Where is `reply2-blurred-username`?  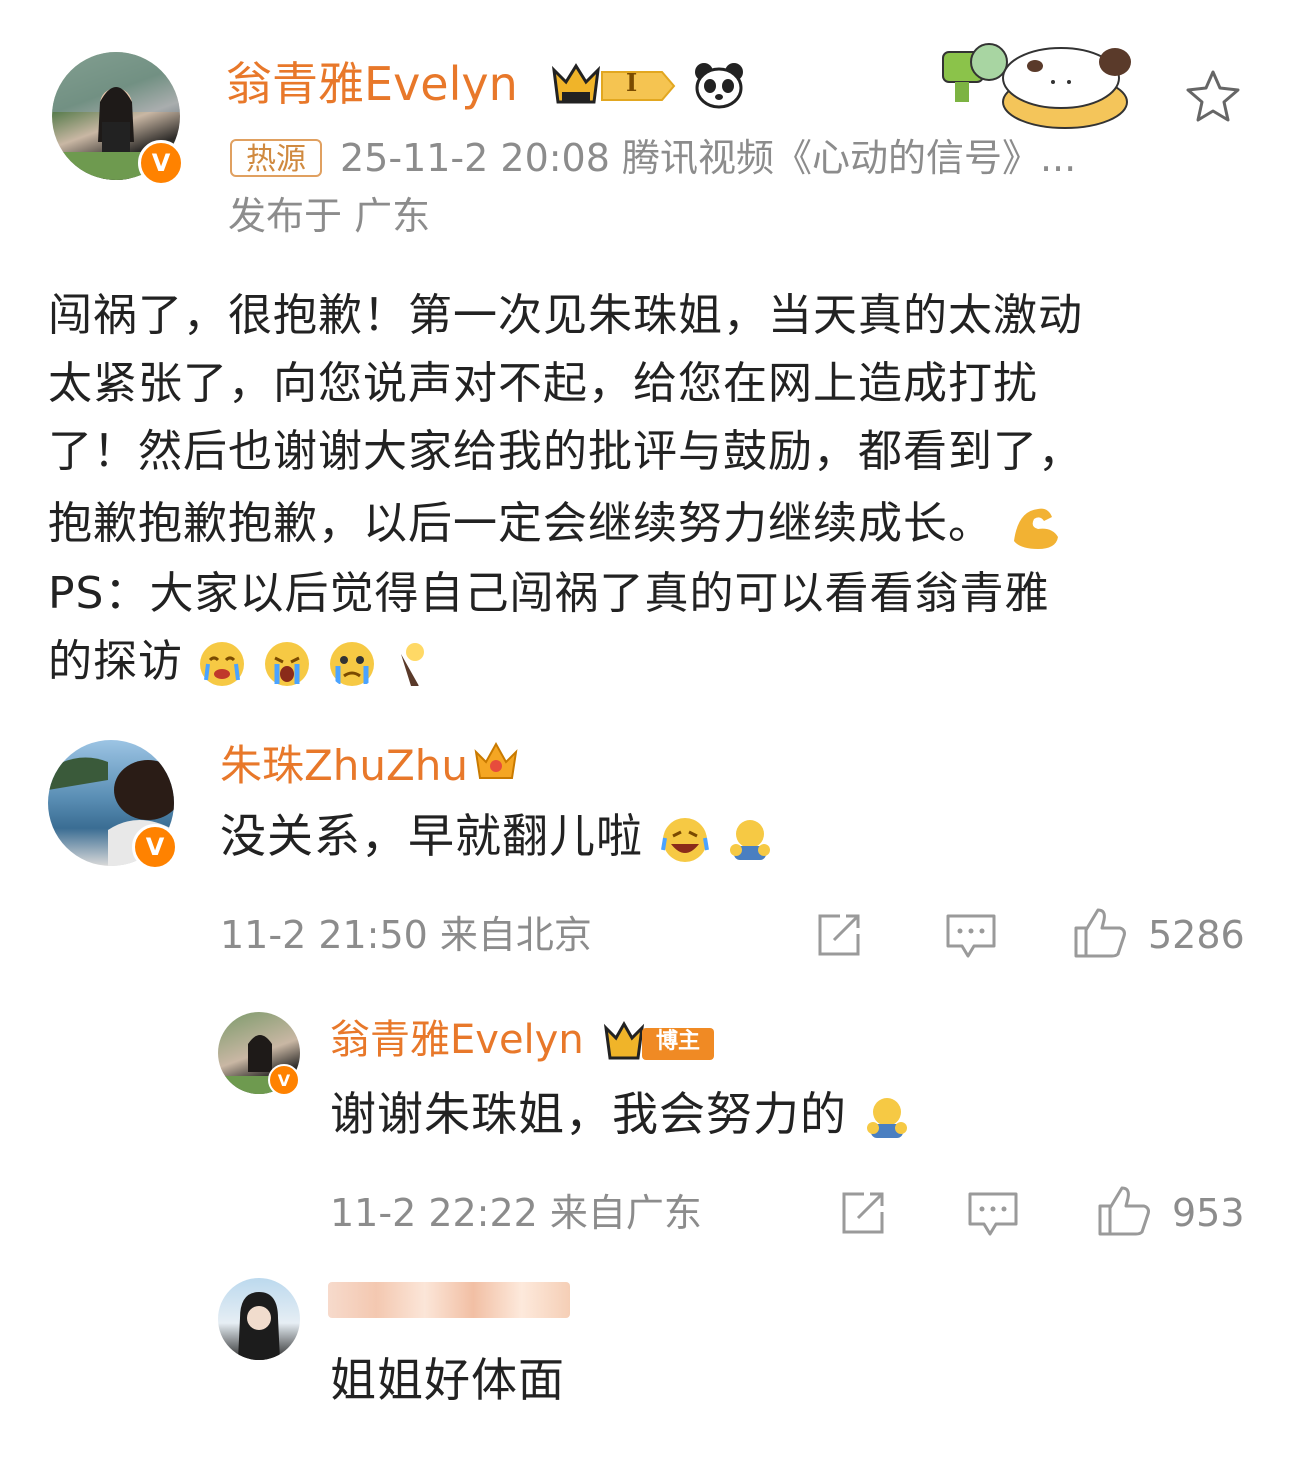 reply2-blurred-username is located at coordinates (449, 1300).